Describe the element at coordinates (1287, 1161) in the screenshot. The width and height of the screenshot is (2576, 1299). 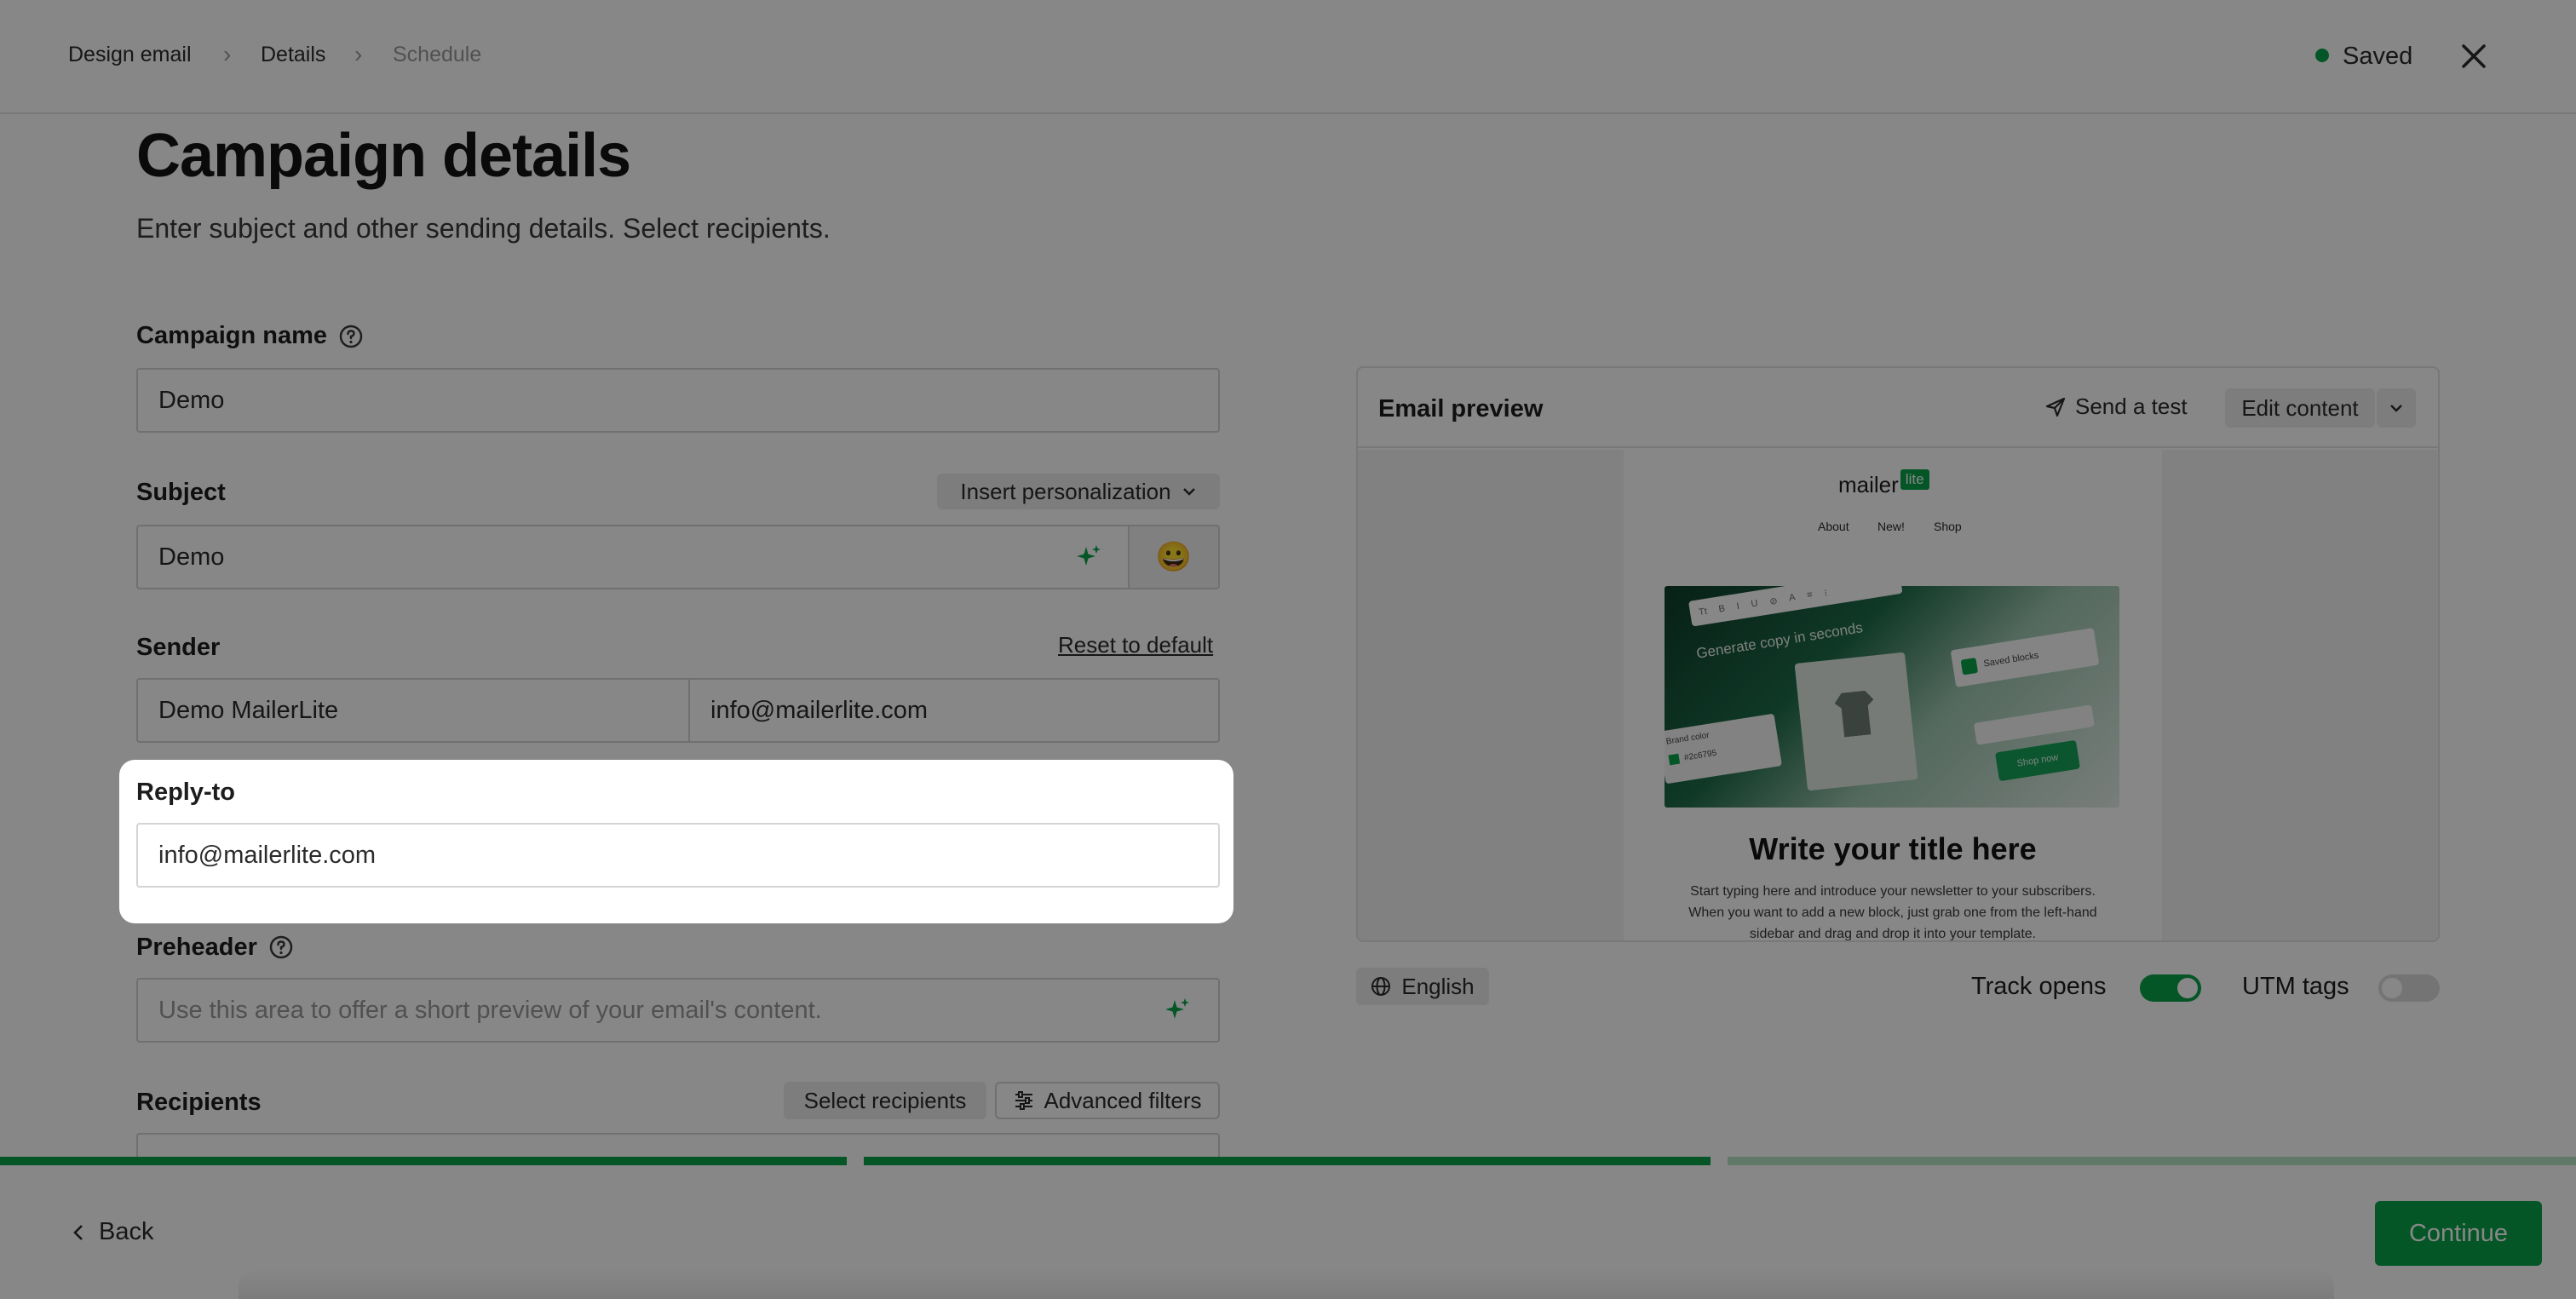
I see `progress-step-details` at that location.